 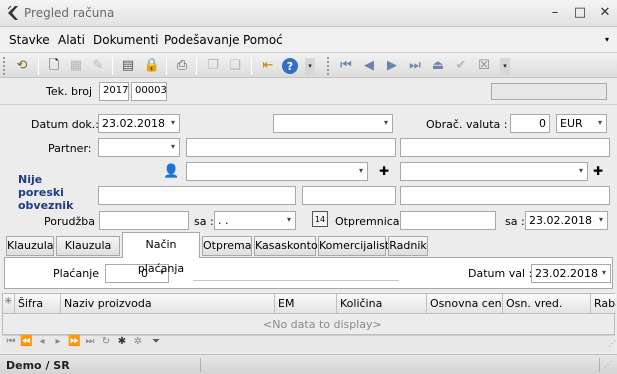 I want to click on document-type-dropdown, so click(x=333, y=123).